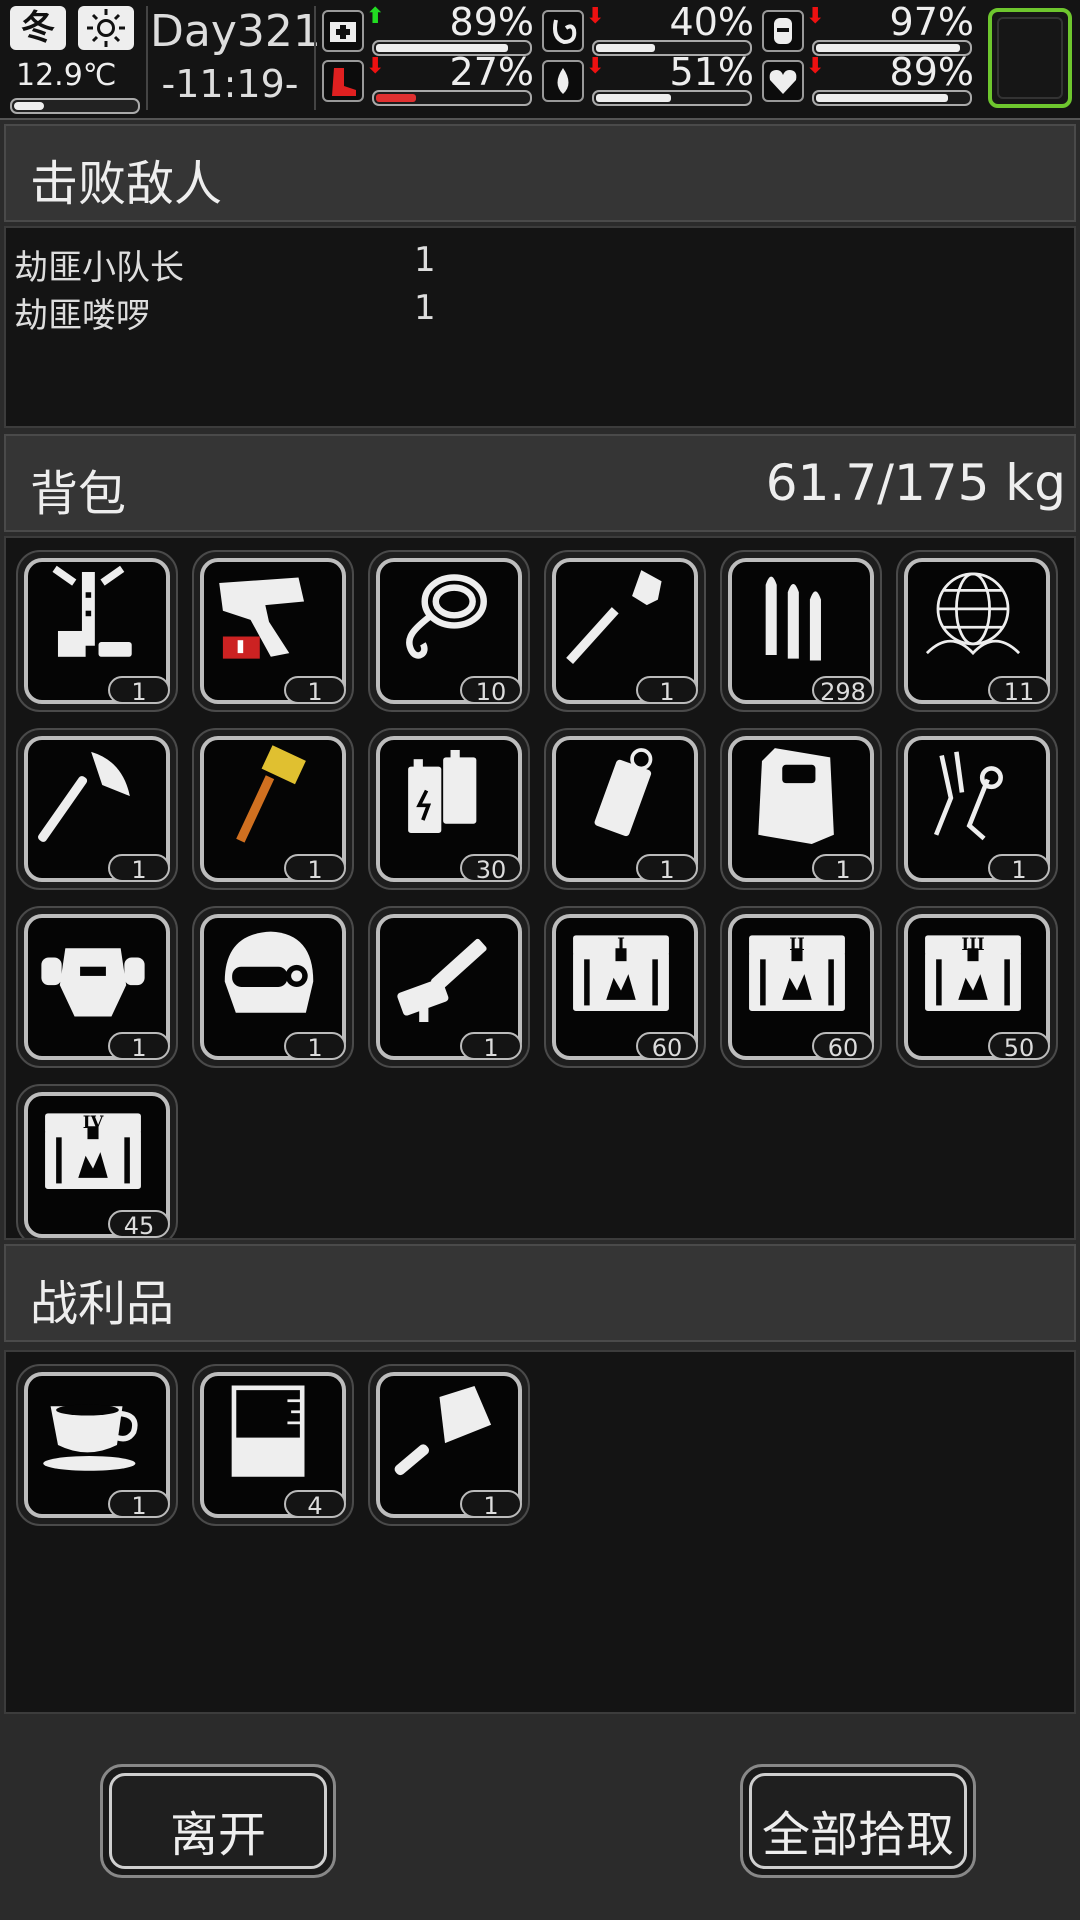 The width and height of the screenshot is (1080, 1920). I want to click on temperature-bar-fill, so click(29, 106).